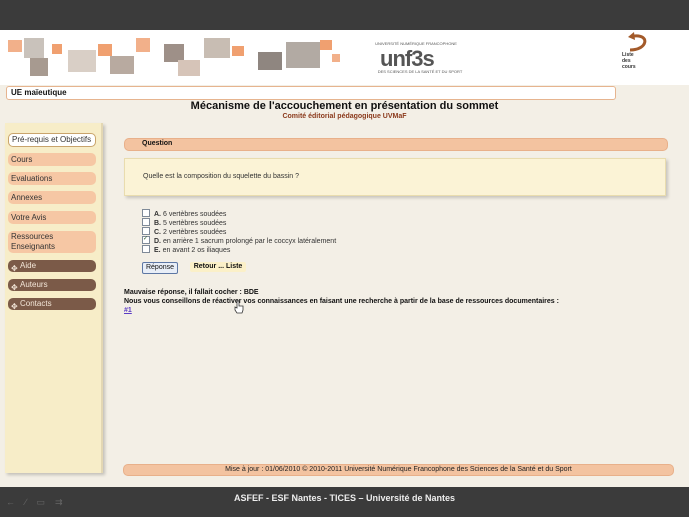 This screenshot has height=517, width=689. Describe the element at coordinates (195, 214) in the screenshot. I see `answer-text: 6 vertèbres soudées` at that location.